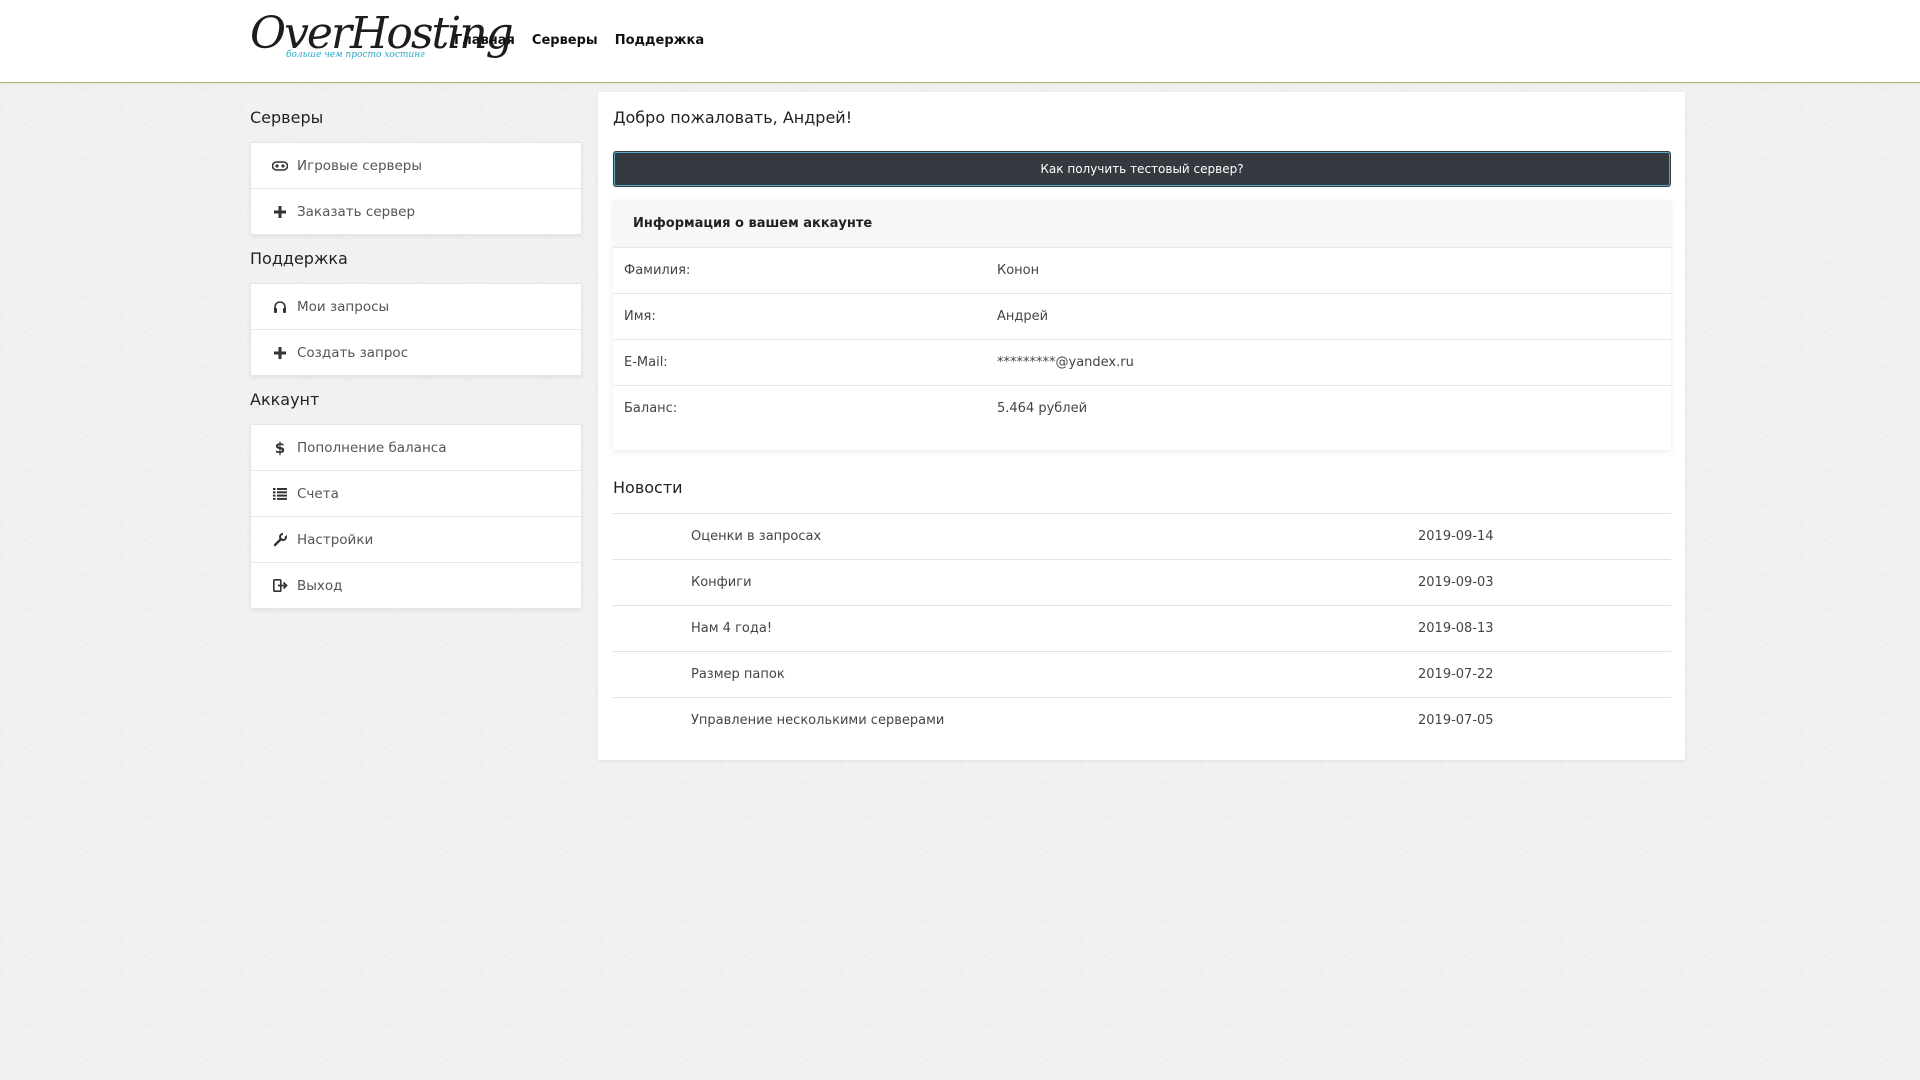 The height and width of the screenshot is (1080, 1920). What do you see at coordinates (416, 352) in the screenshot?
I see `sidebar-item-create-request: Создать запрос` at bounding box center [416, 352].